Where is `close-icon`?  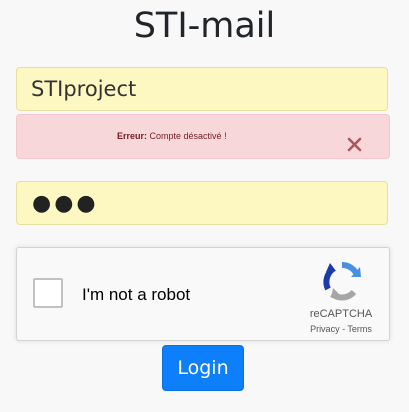
close-icon is located at coordinates (354, 144).